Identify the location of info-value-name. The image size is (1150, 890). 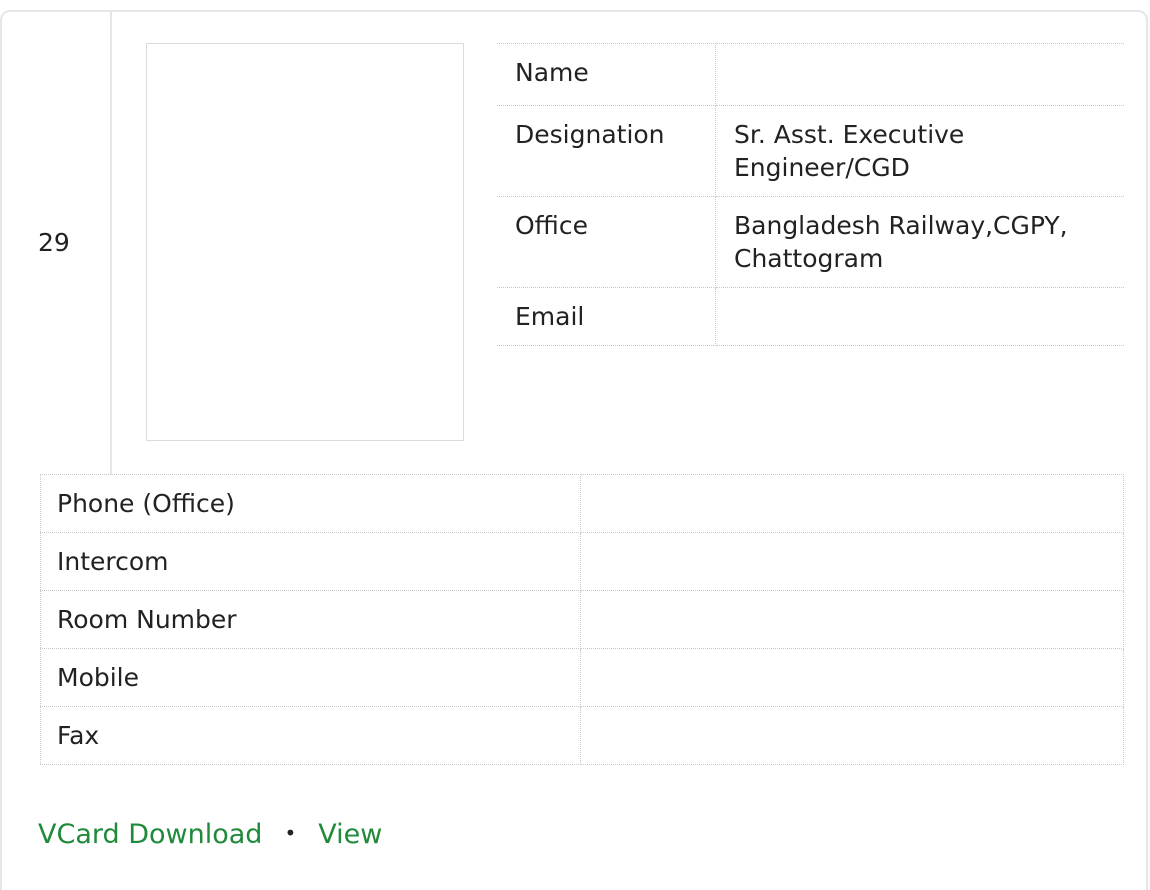
(919, 74).